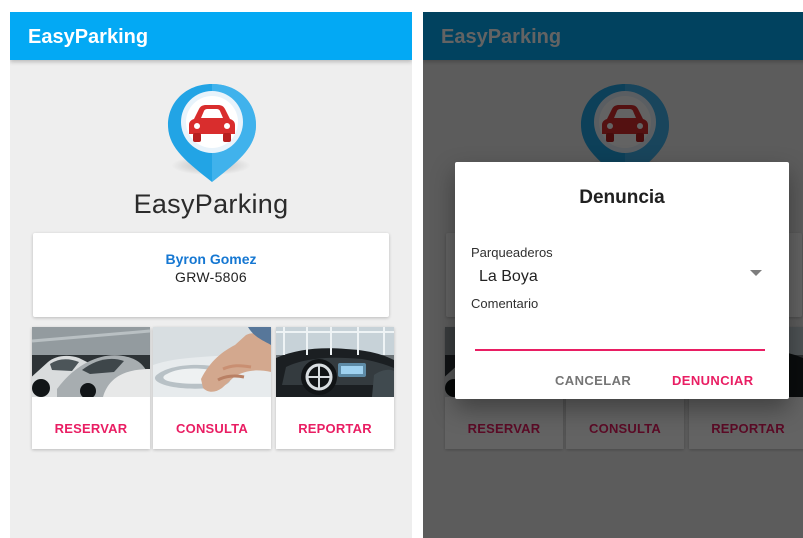 Image resolution: width=803 pixels, height=538 pixels. What do you see at coordinates (211, 259) in the screenshot?
I see `user-name: Byron Gomez` at bounding box center [211, 259].